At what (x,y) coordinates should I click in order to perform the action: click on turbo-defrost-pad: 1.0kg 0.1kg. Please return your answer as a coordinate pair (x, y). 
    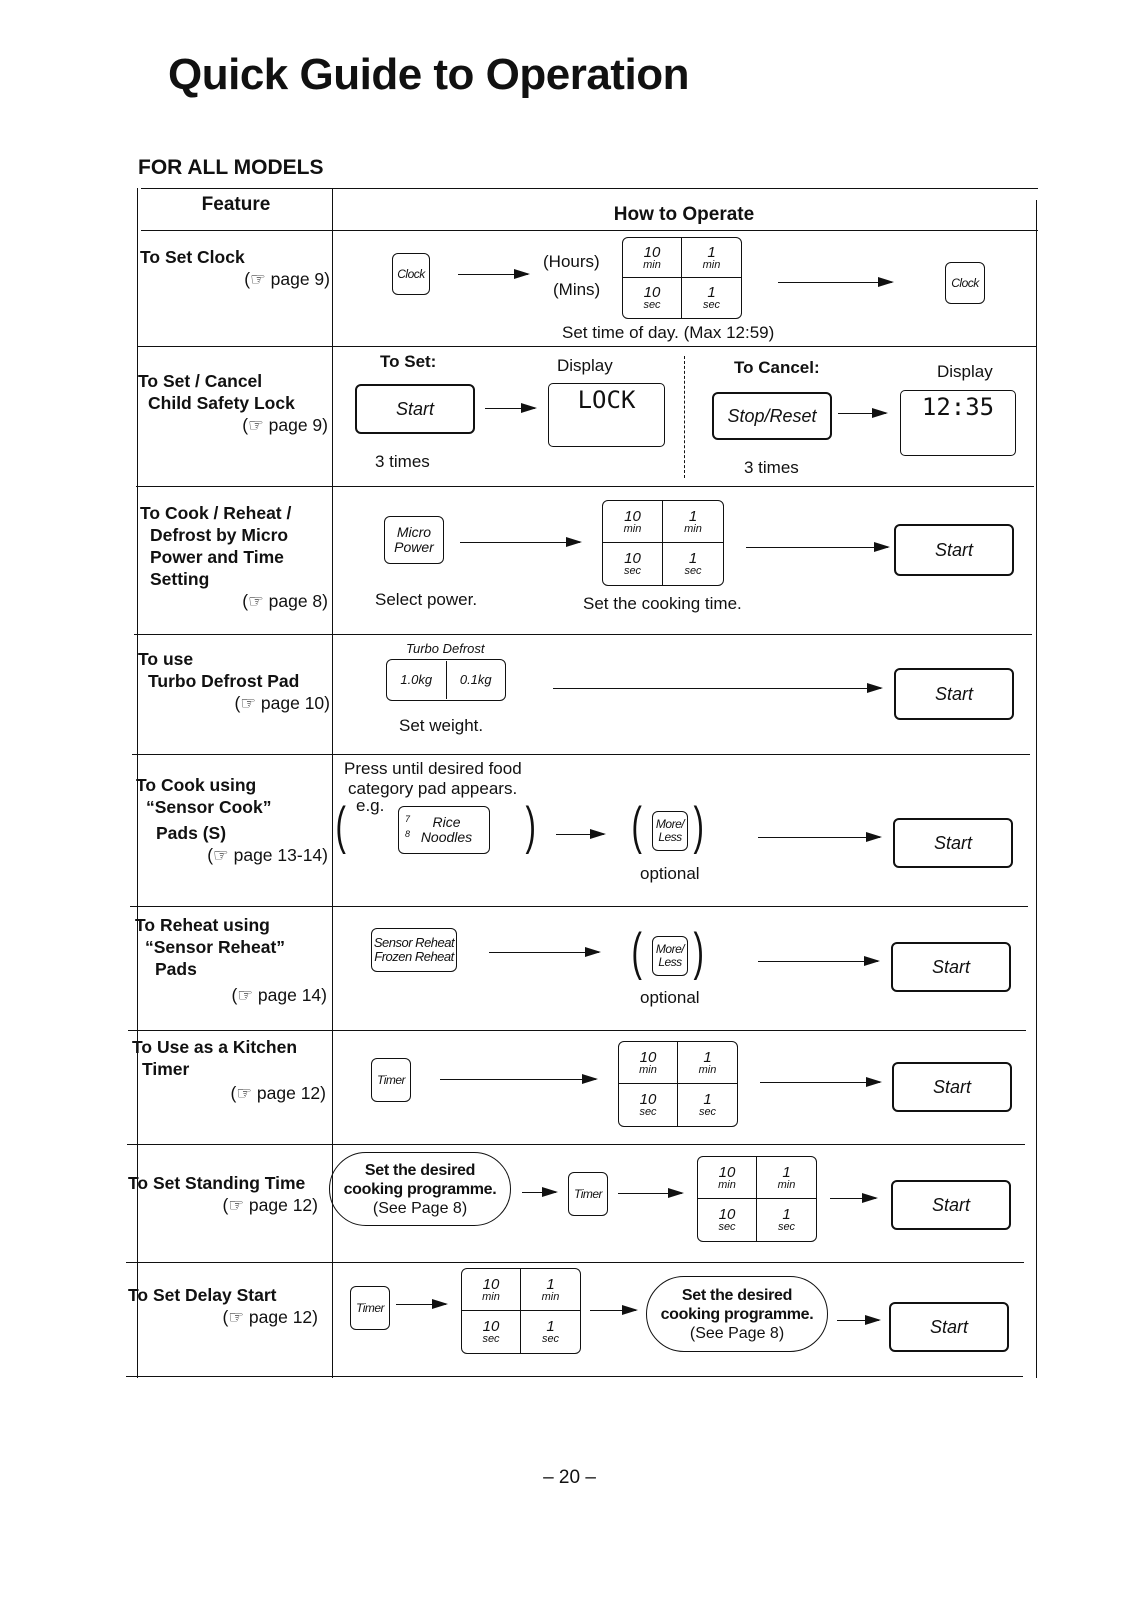
    Looking at the image, I should click on (446, 680).